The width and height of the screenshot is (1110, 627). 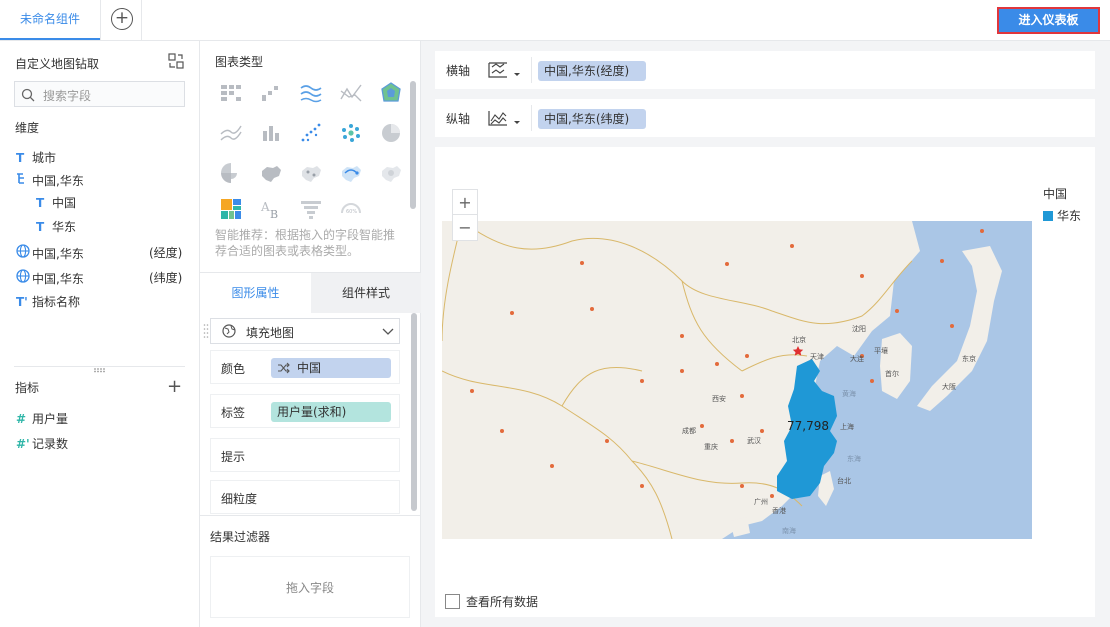 I want to click on gauge-chart-icon: 60%, so click(x=351, y=209).